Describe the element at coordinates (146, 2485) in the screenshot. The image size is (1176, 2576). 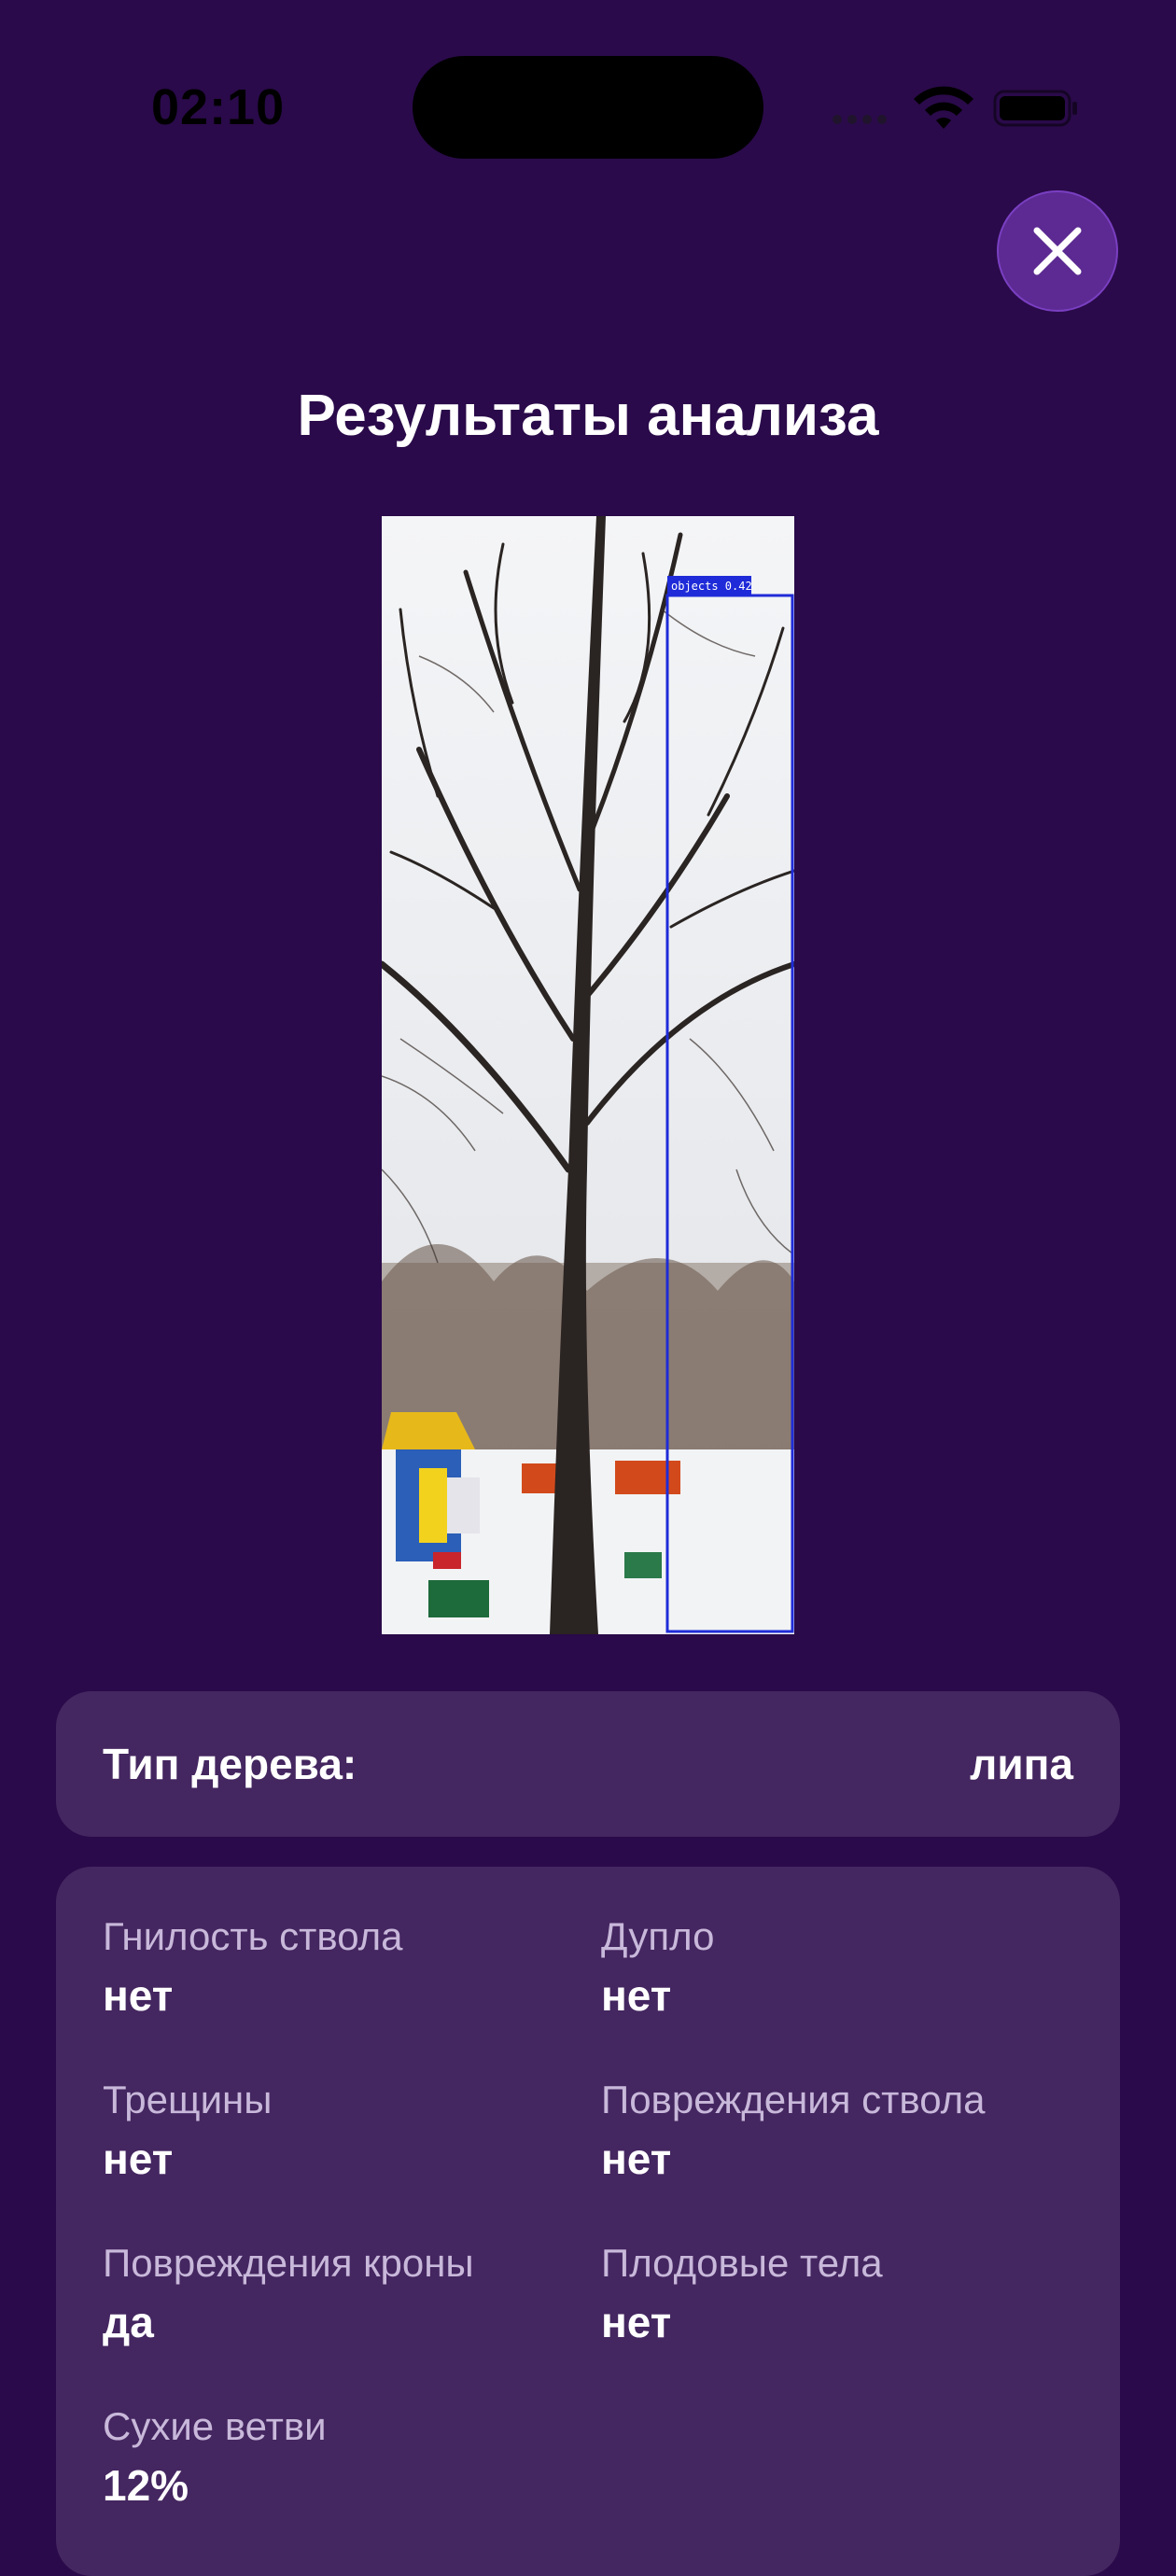
I see `finding-value: 12%` at that location.